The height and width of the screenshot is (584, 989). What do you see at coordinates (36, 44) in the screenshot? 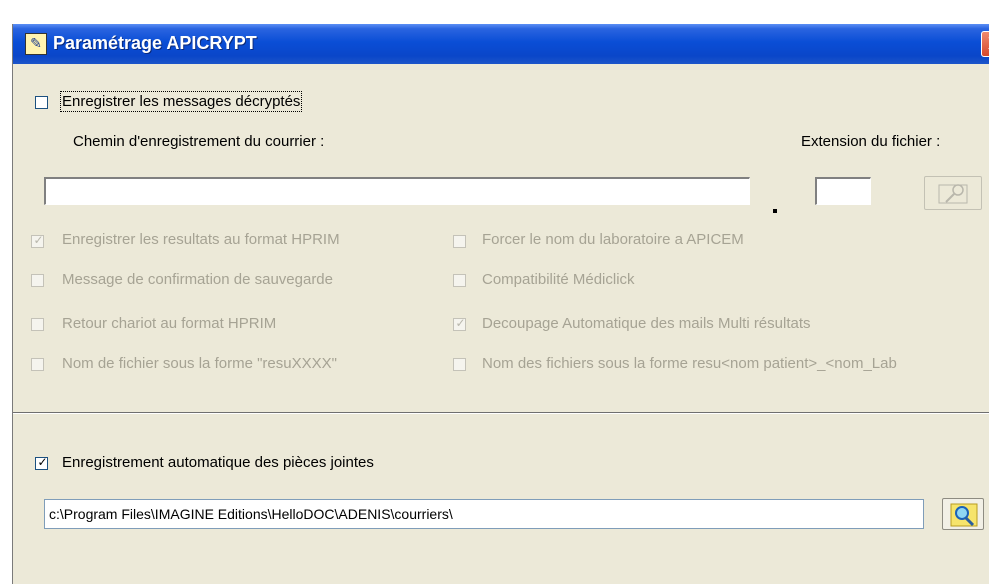
I see `app-icon: ✎` at bounding box center [36, 44].